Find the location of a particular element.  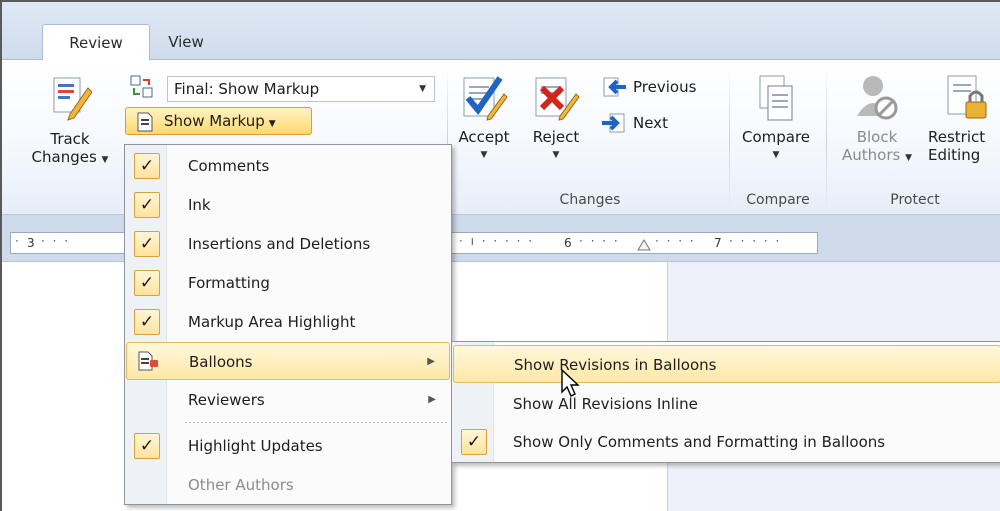

menu-item-other-authors: Other Authors is located at coordinates (288, 485).